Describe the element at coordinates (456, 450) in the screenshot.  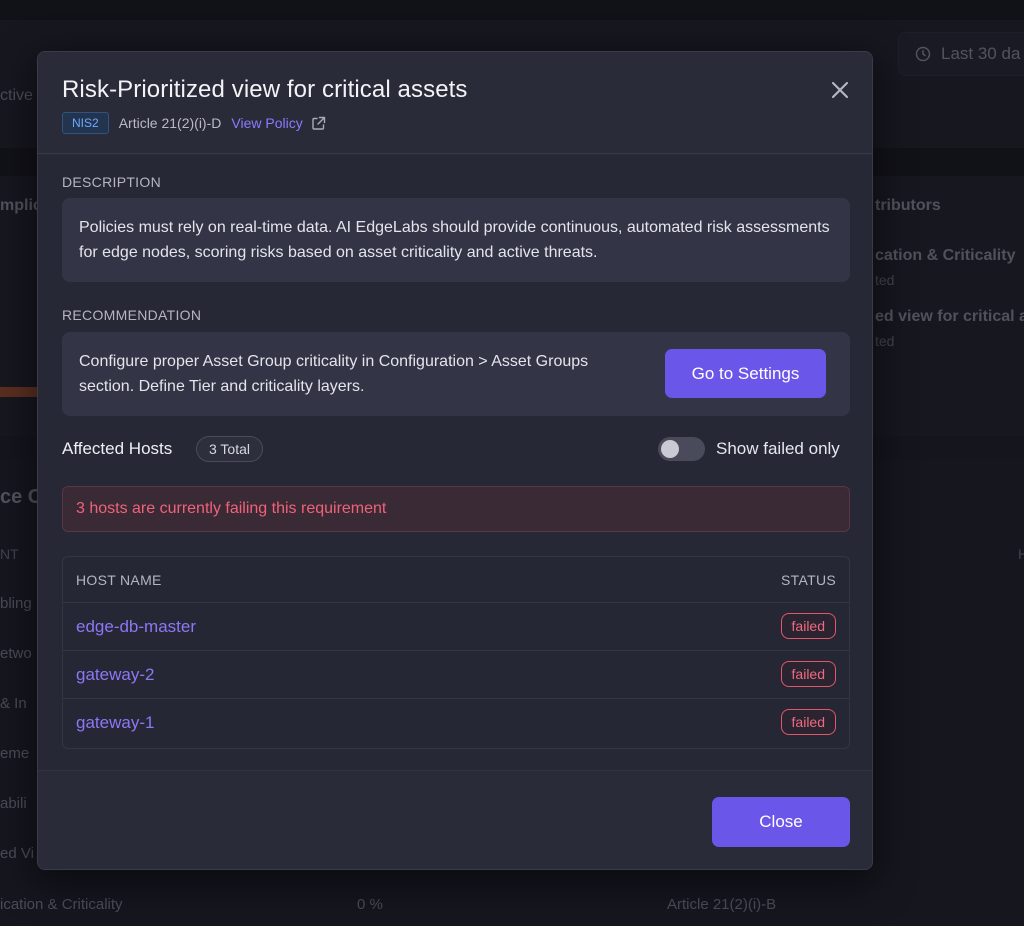
I see `affected-hosts-header: Affected Hosts 3 Total Show failed only` at that location.